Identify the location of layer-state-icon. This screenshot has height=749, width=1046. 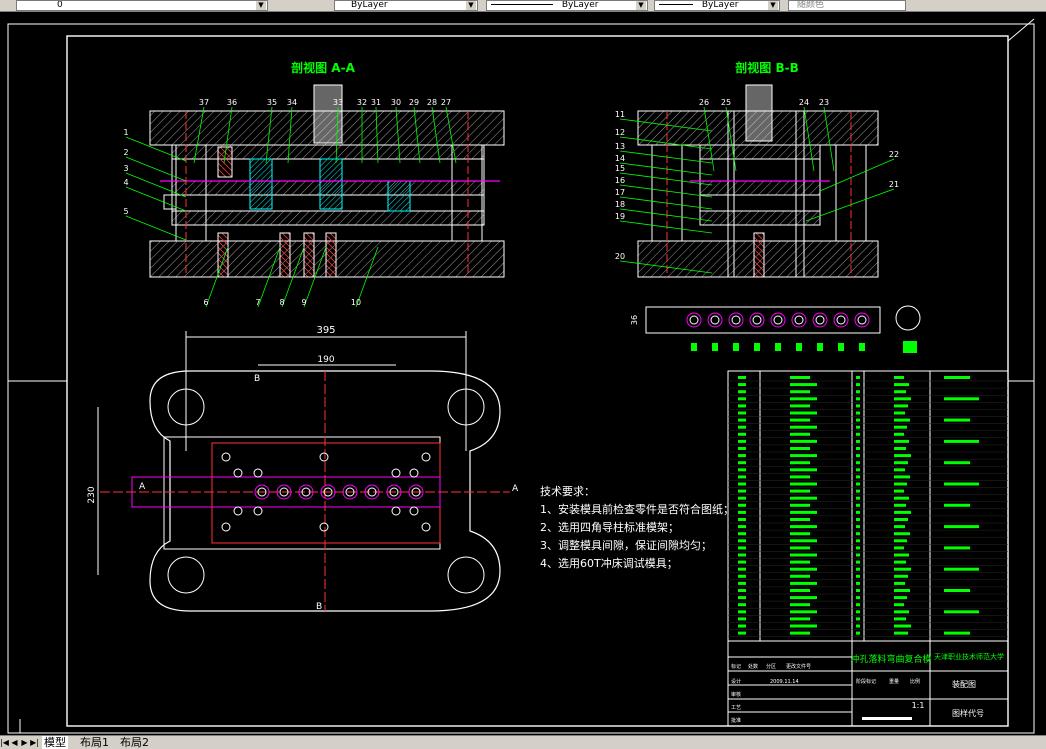
(8, 5).